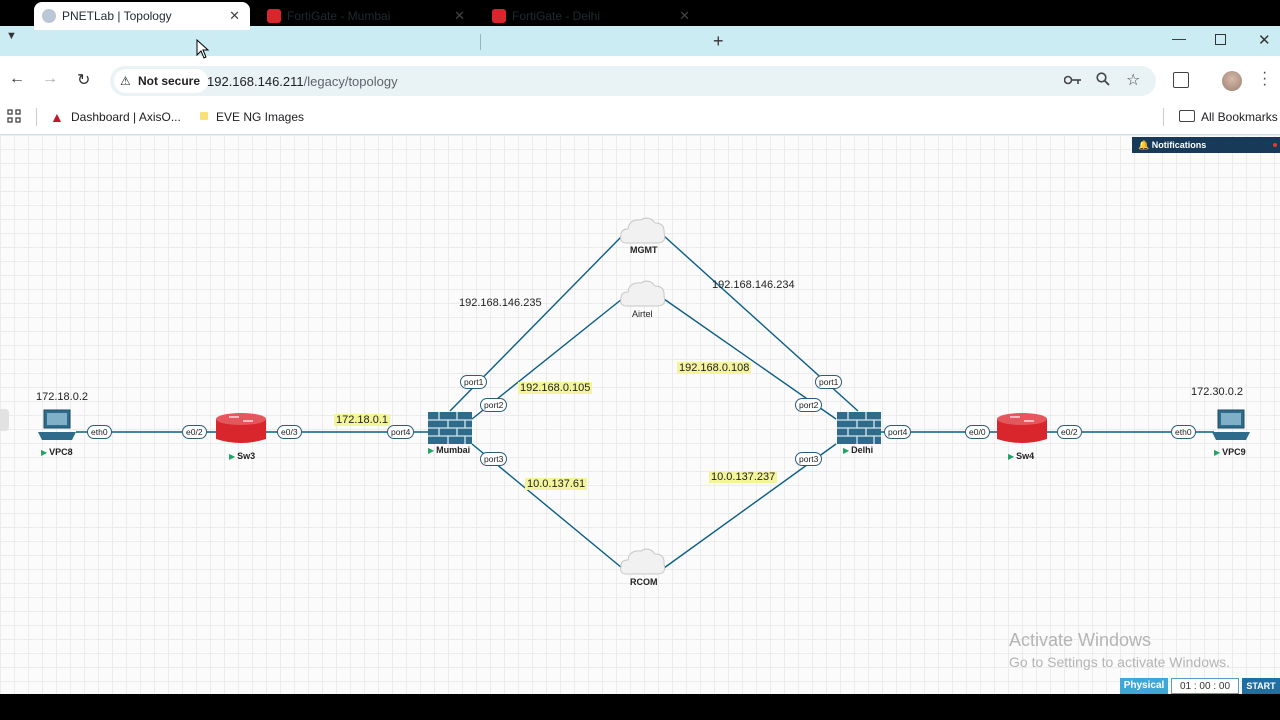 This screenshot has height=720, width=1280. I want to click on node-label-mgmt: MGMT, so click(644, 250).